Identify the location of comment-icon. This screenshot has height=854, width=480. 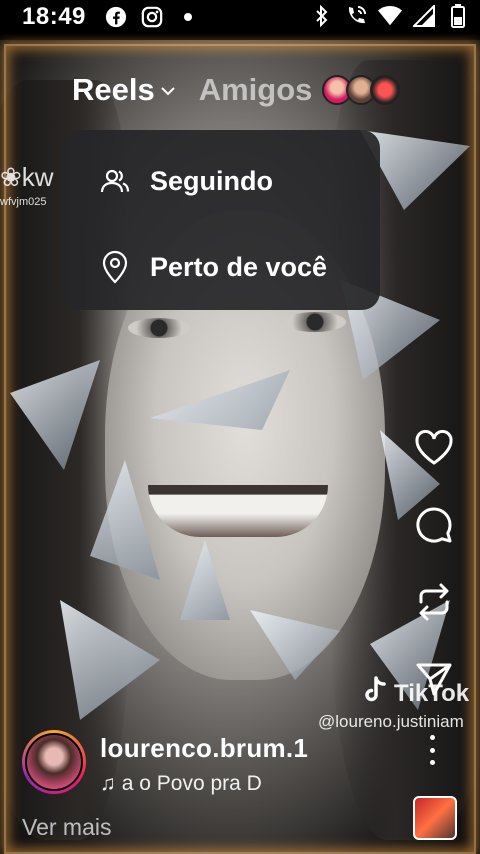
(434, 527).